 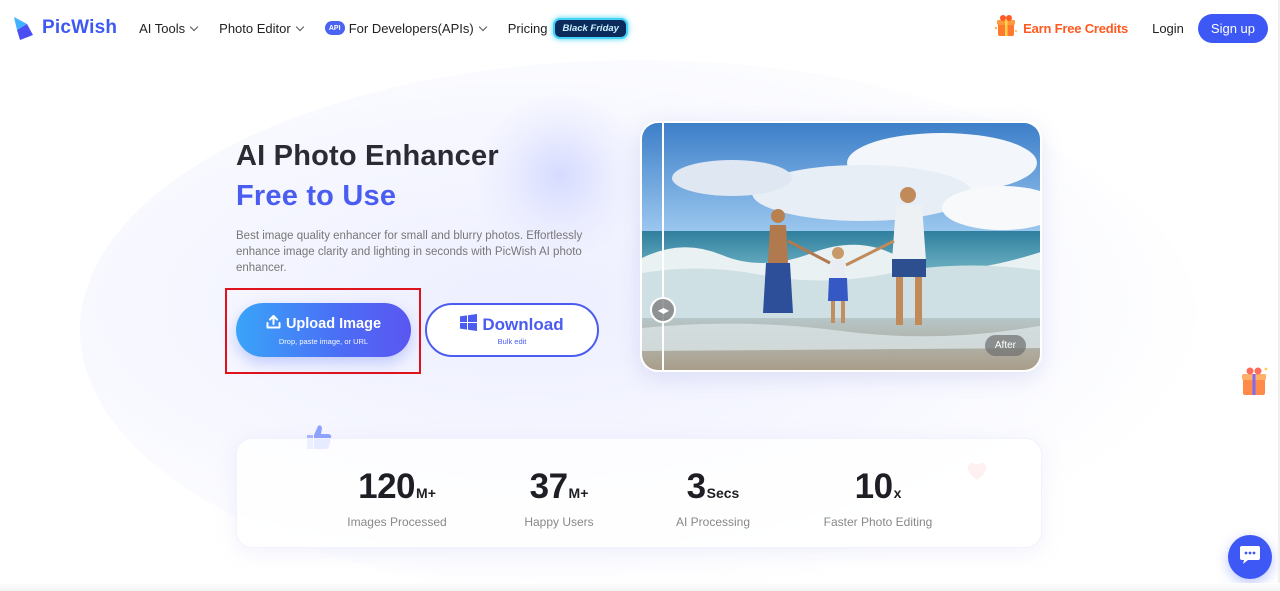 I want to click on nav-pricing-label: Pricing, so click(x=527, y=28).